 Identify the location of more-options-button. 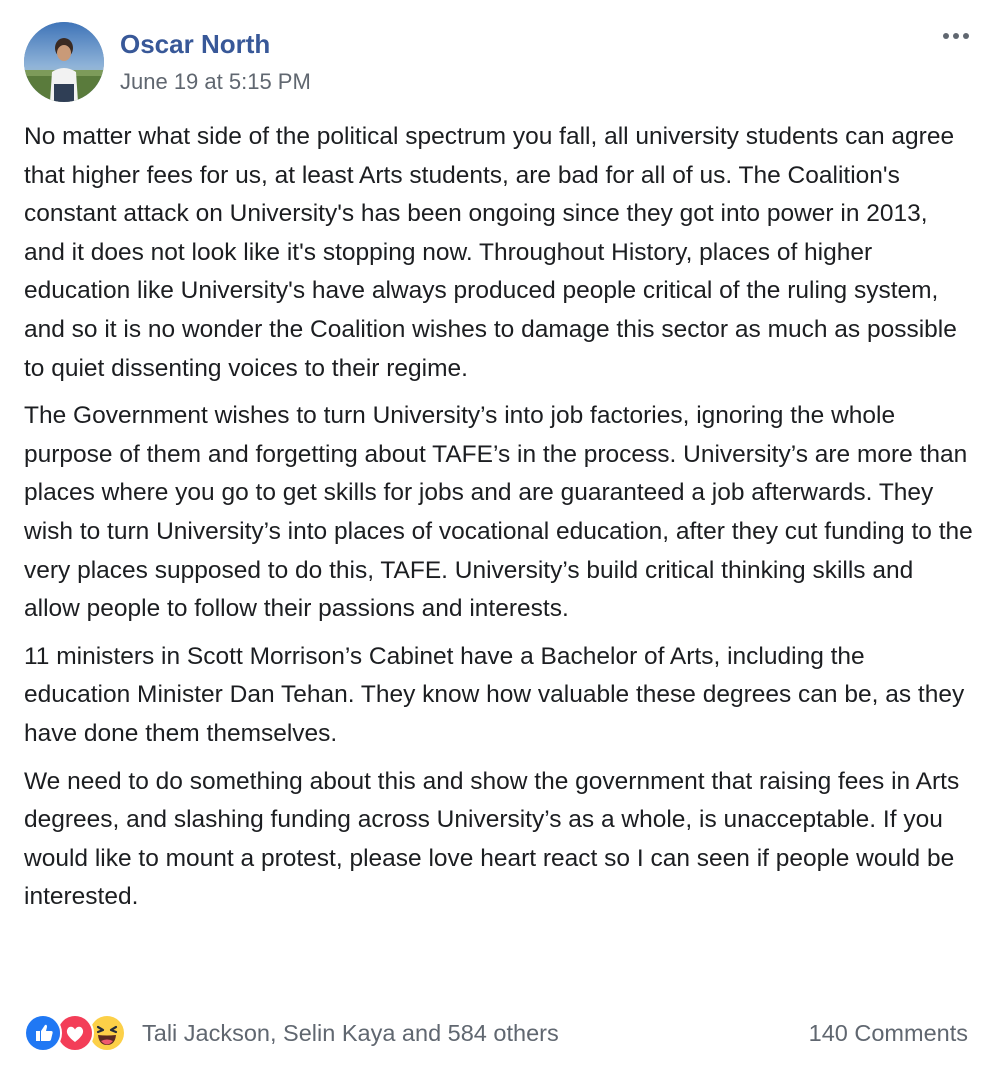
(956, 36).